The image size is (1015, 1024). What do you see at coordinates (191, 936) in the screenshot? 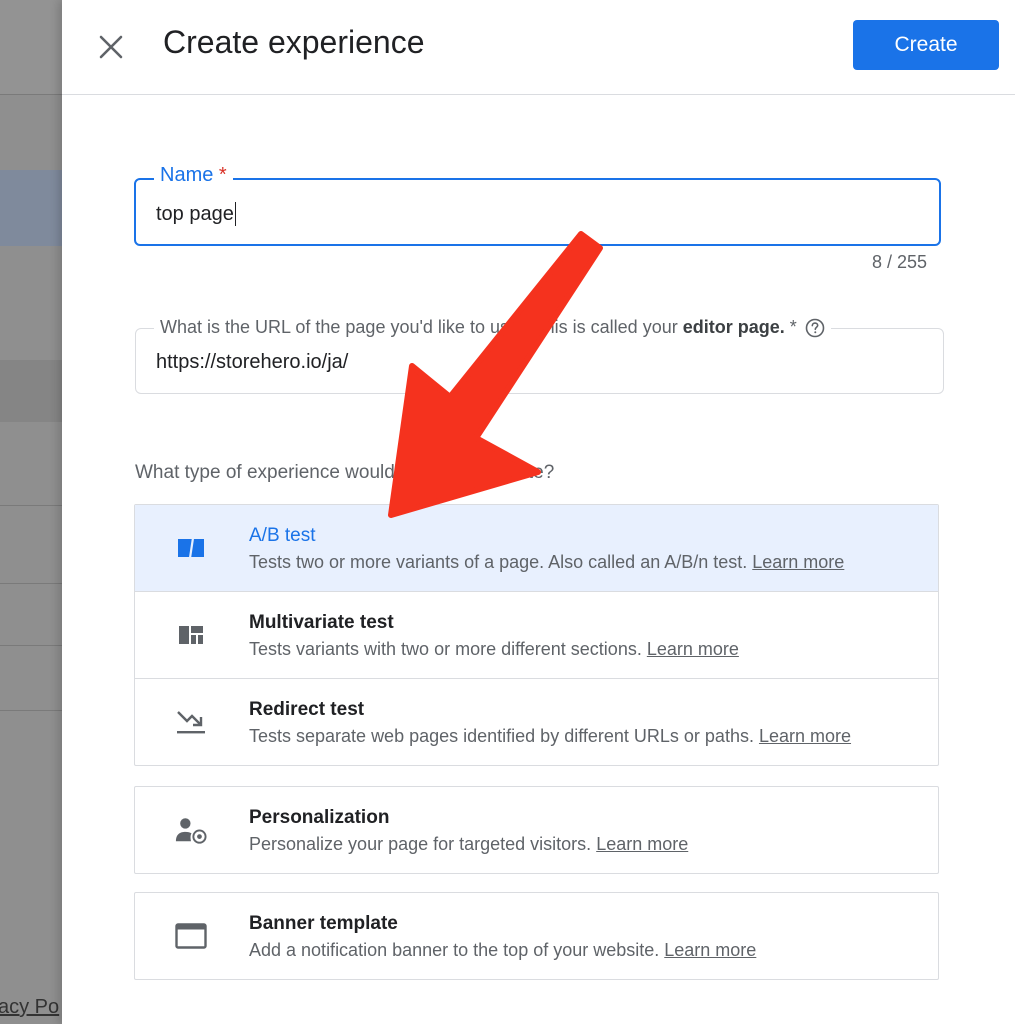
I see `banner-icon` at bounding box center [191, 936].